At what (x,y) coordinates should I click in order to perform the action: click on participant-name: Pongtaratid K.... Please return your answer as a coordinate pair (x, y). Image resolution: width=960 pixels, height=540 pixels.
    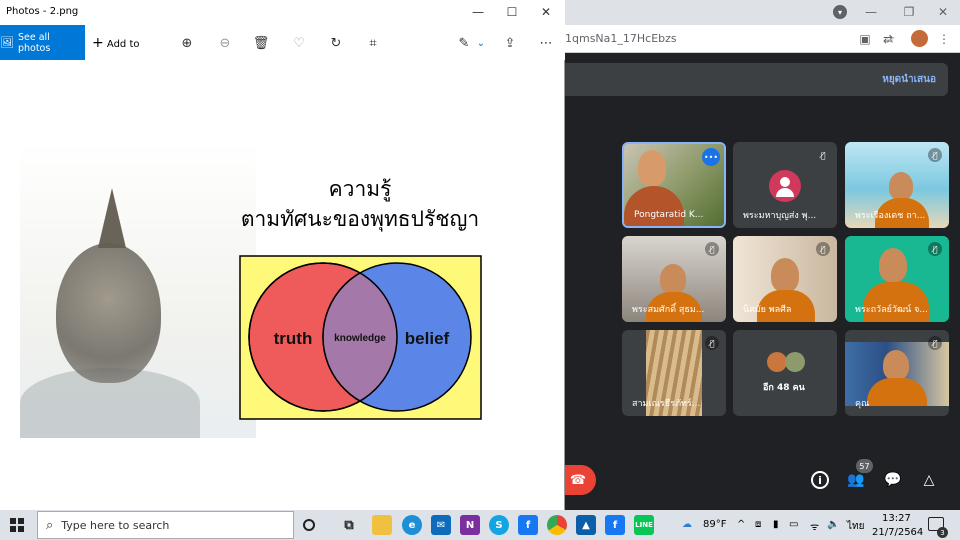
    Looking at the image, I should click on (669, 215).